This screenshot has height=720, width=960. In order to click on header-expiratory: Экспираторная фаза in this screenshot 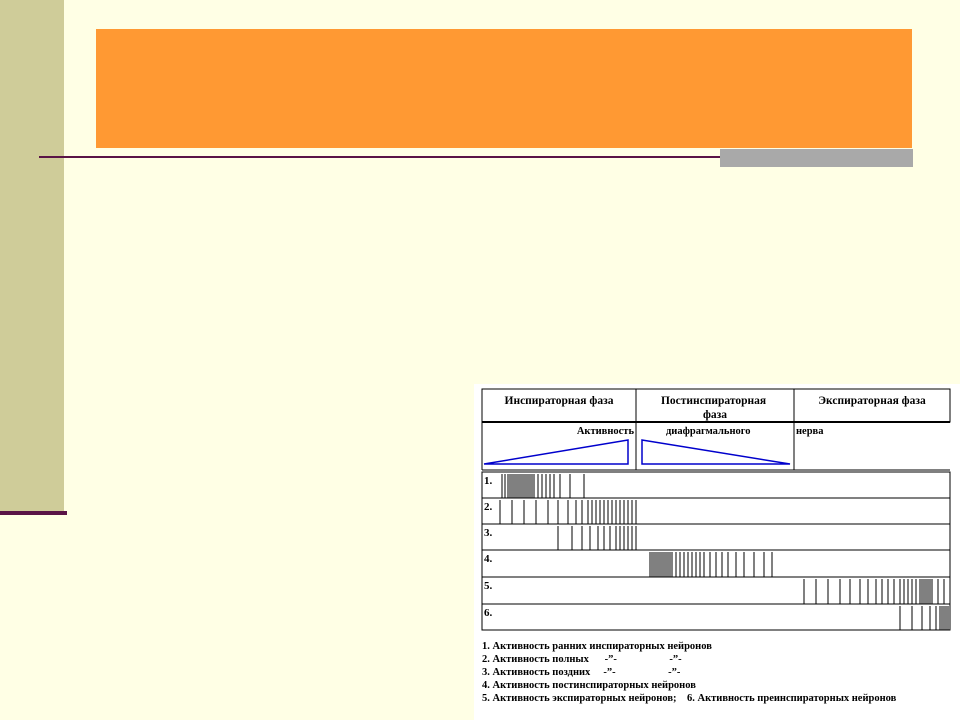, I will do `click(872, 401)`.